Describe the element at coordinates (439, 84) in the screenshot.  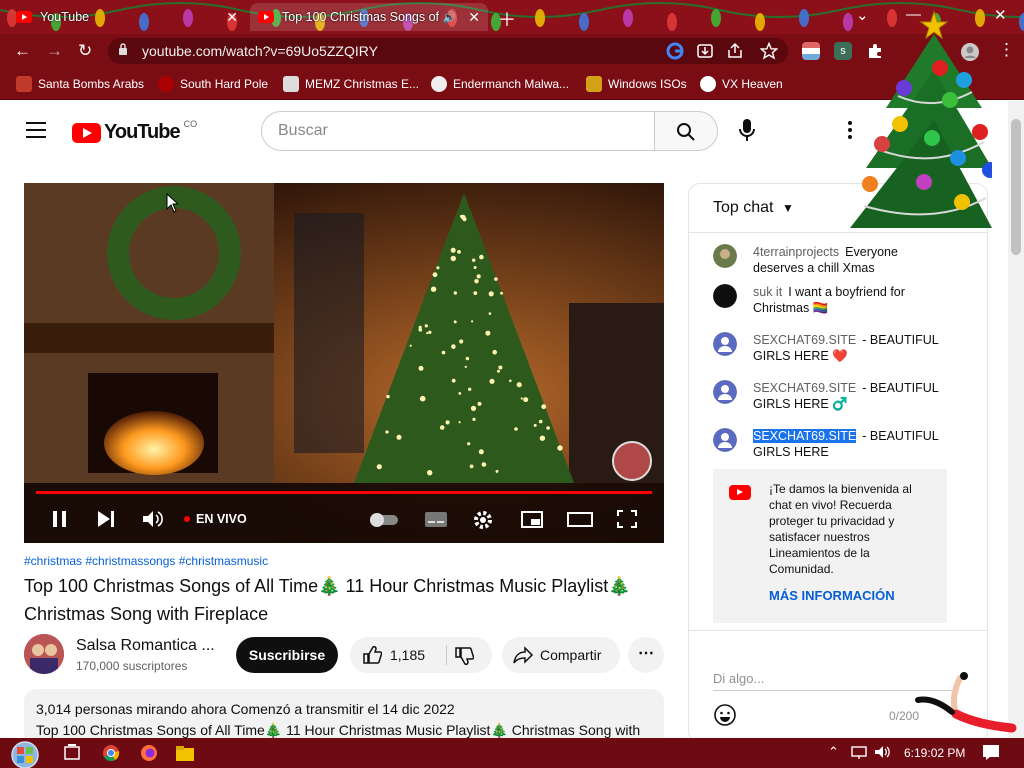
I see `enderman-icon` at that location.